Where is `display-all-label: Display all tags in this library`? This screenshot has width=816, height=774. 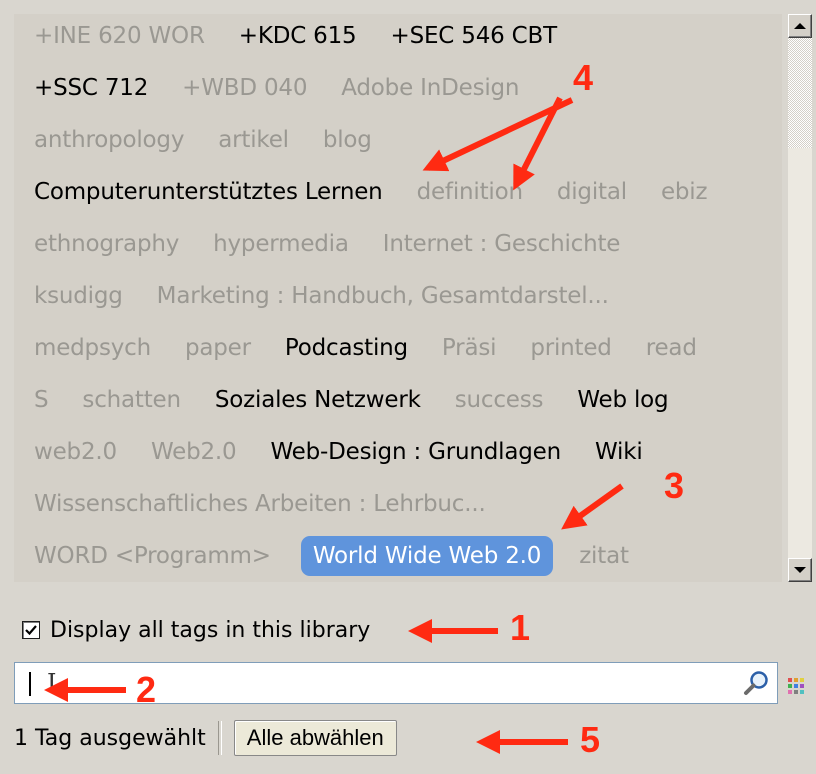 display-all-label: Display all tags in this library is located at coordinates (210, 630).